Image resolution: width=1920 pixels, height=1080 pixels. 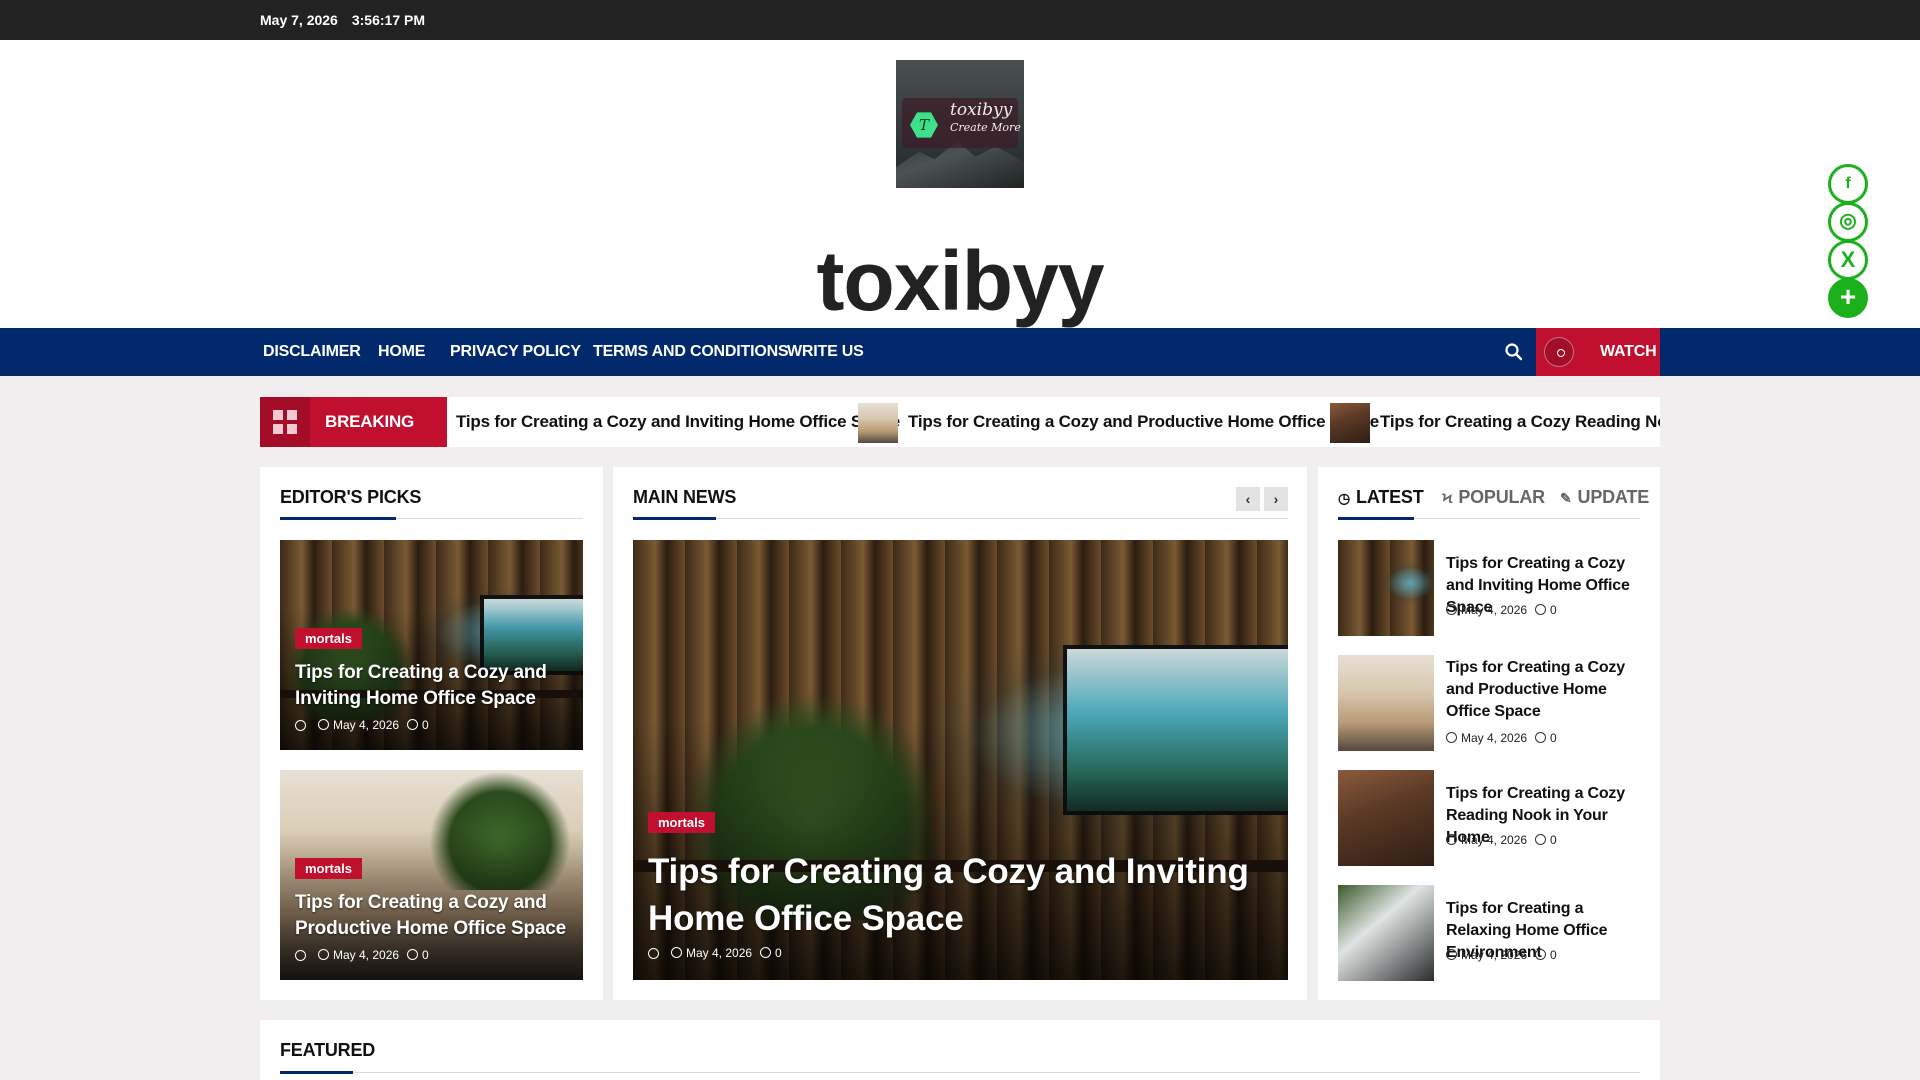 I want to click on tab-popular: ϟ POPULAR, so click(x=1493, y=502).